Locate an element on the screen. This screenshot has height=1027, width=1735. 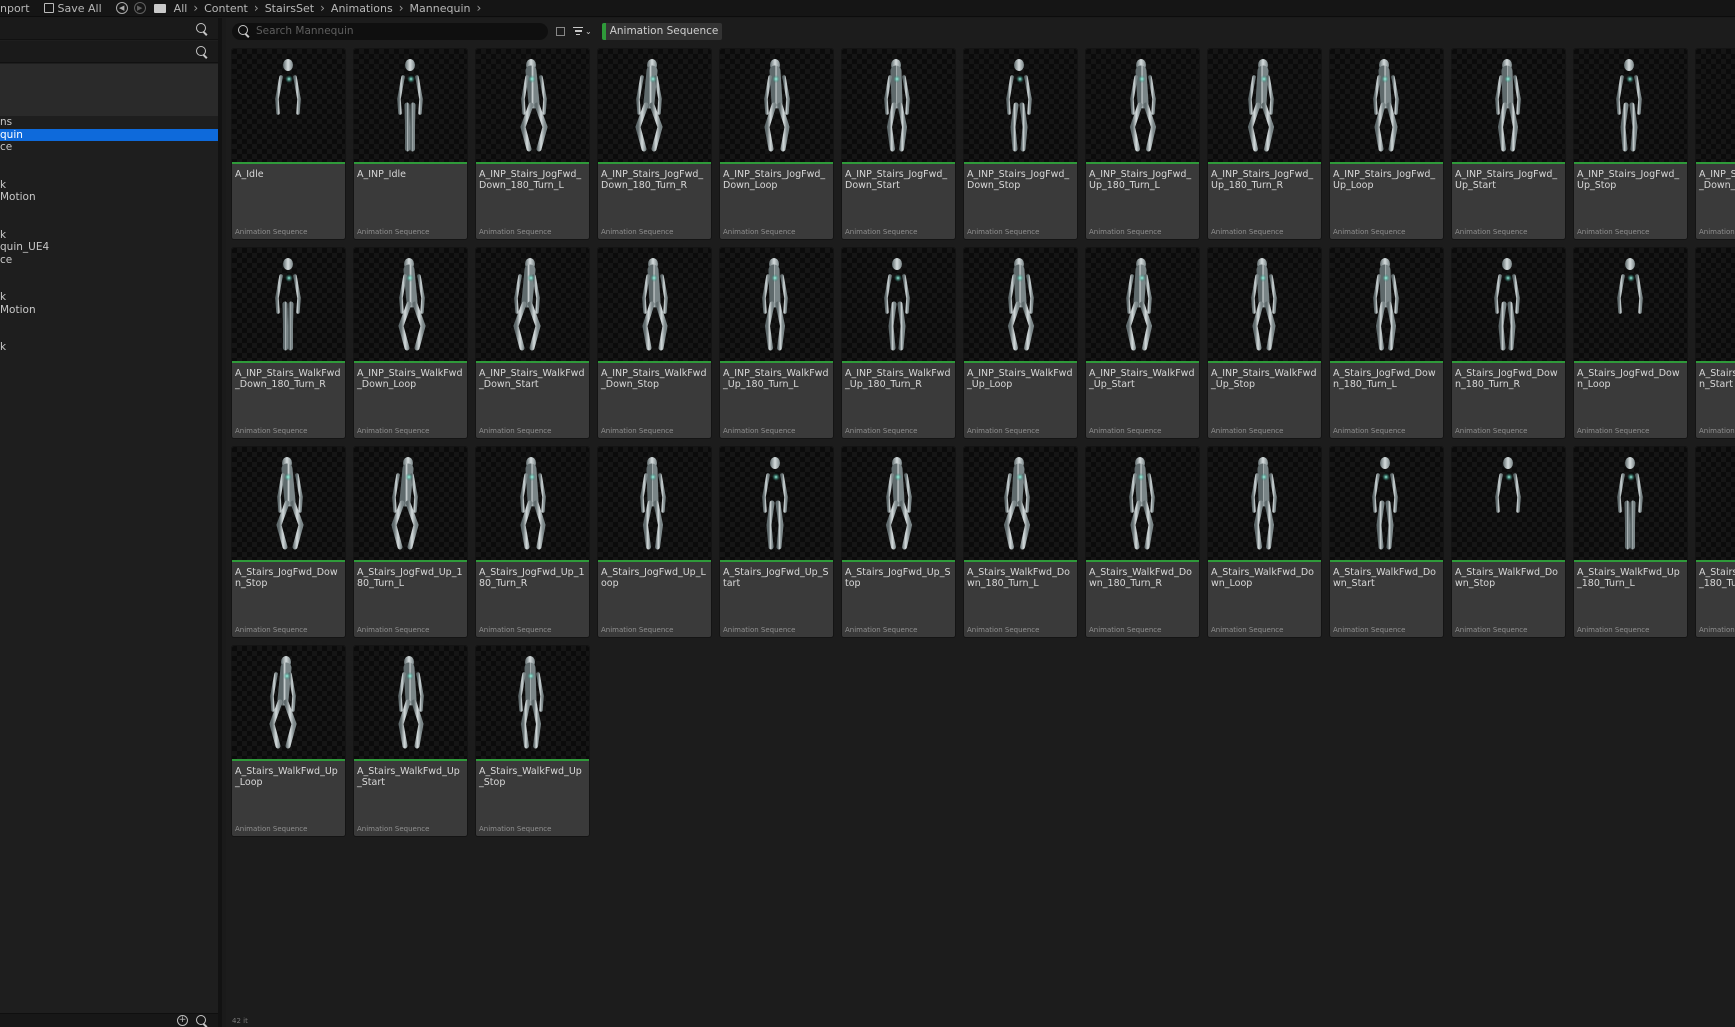
add-collection-icon: + is located at coordinates (182, 1020).